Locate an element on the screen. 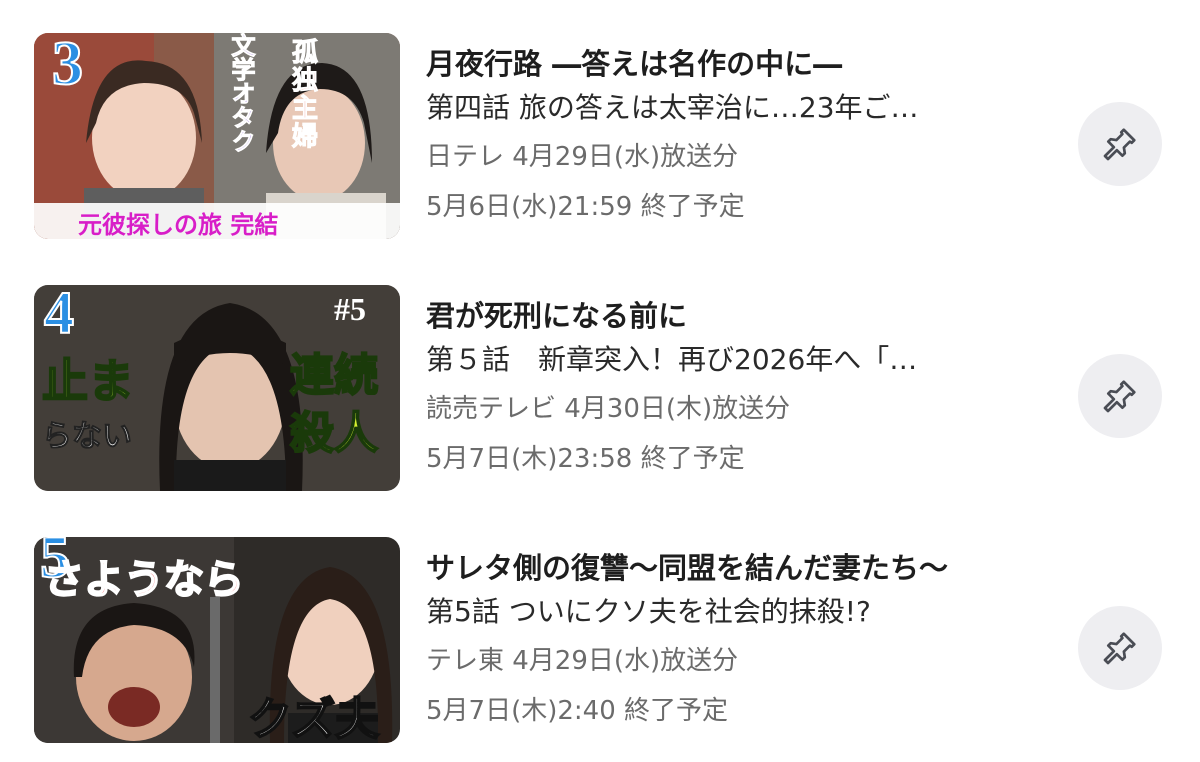 This screenshot has width=1200, height=762. program-title: 君が死刑になる前に is located at coordinates (746, 316).